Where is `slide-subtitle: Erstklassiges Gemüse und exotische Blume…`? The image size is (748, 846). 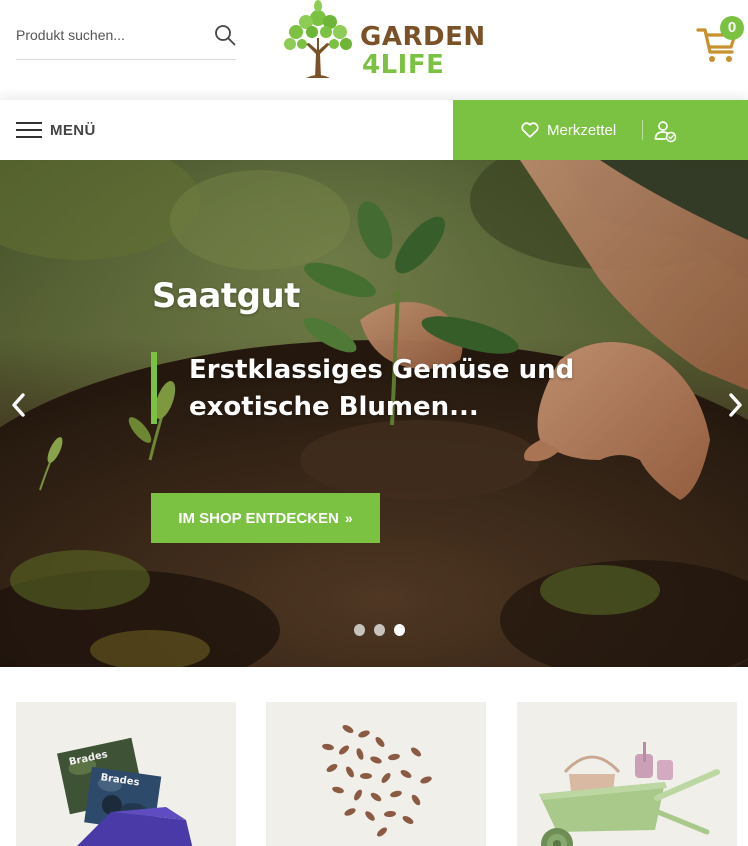
slide-subtitle: Erstklassiges Gemüse und exotische Blume… is located at coordinates (382, 388).